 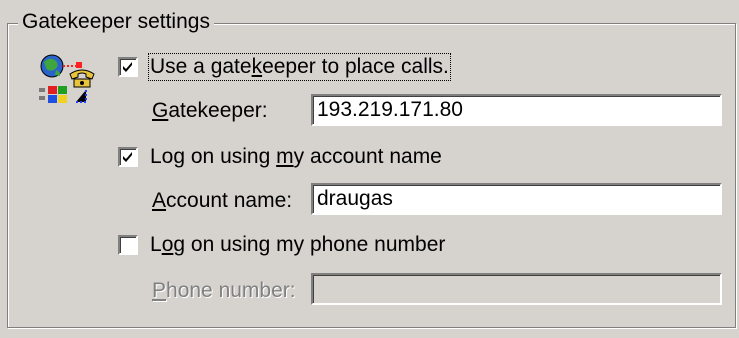 I want to click on use-gatekeeper-checkbox, so click(x=128, y=67).